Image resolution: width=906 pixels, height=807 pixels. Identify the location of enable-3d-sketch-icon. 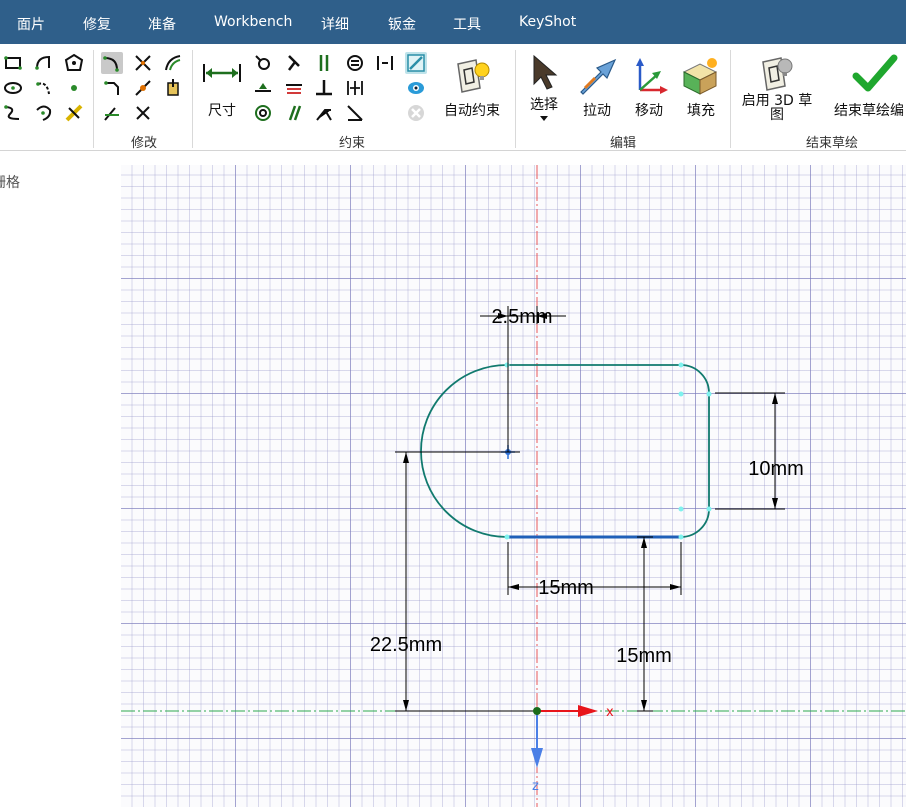
(777, 74).